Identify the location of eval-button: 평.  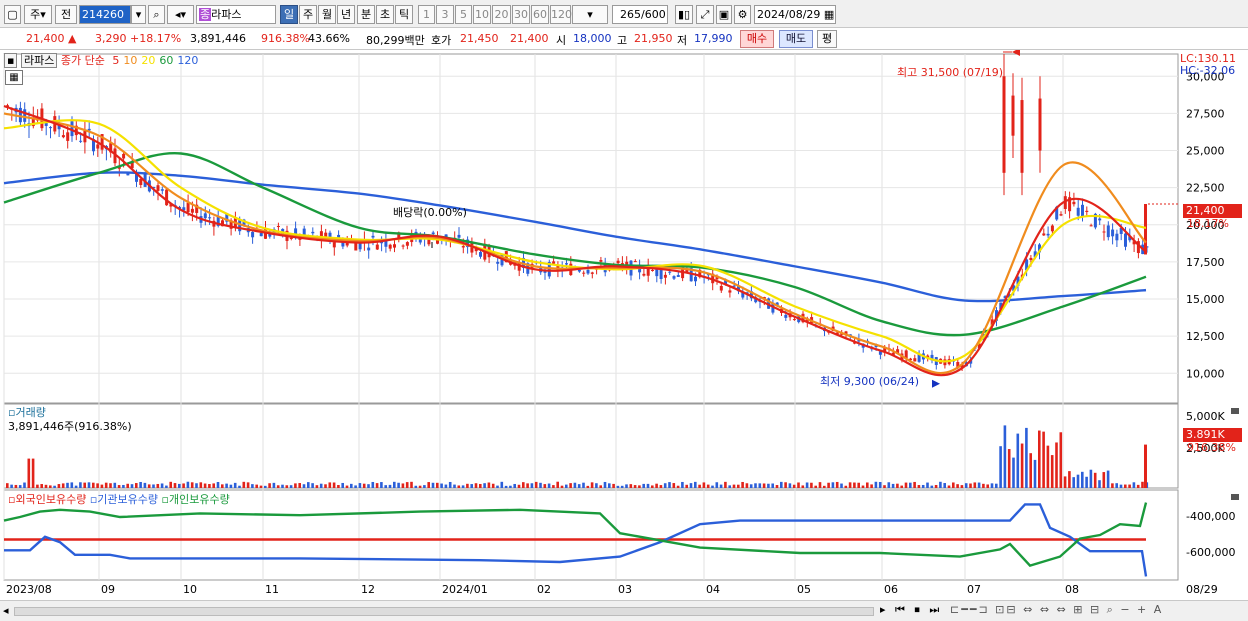
(827, 39).